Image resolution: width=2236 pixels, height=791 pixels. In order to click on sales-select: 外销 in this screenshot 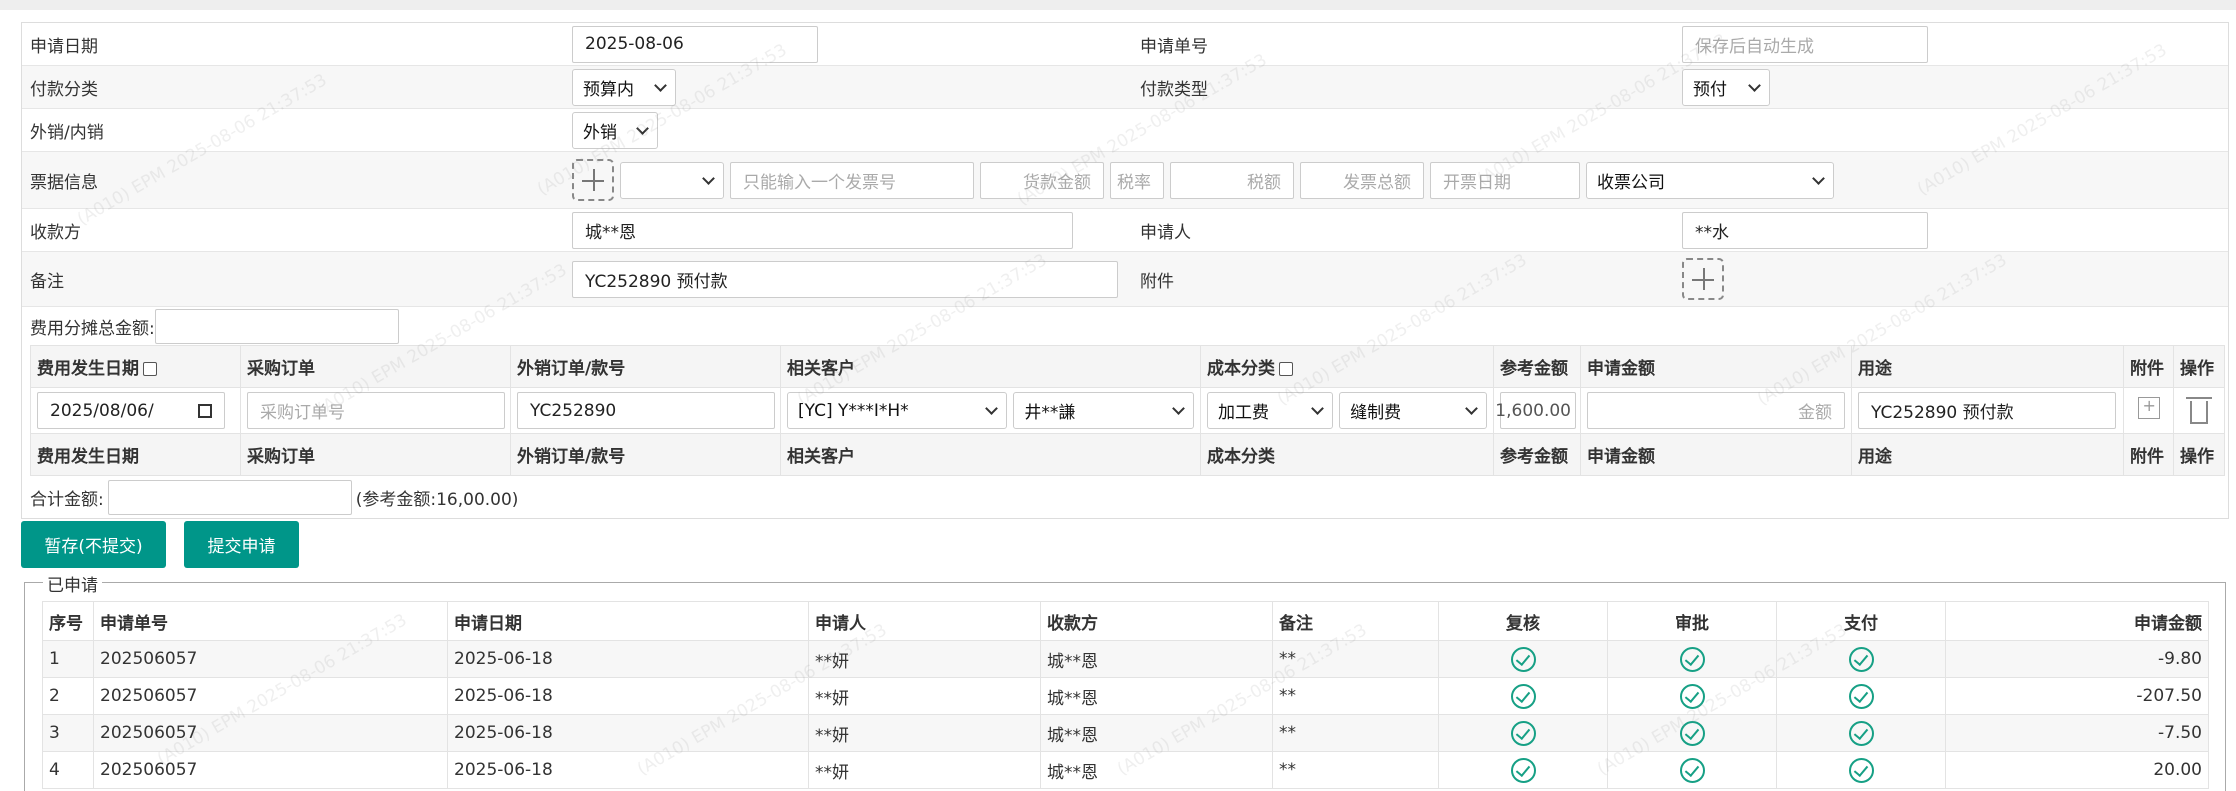, I will do `click(615, 130)`.